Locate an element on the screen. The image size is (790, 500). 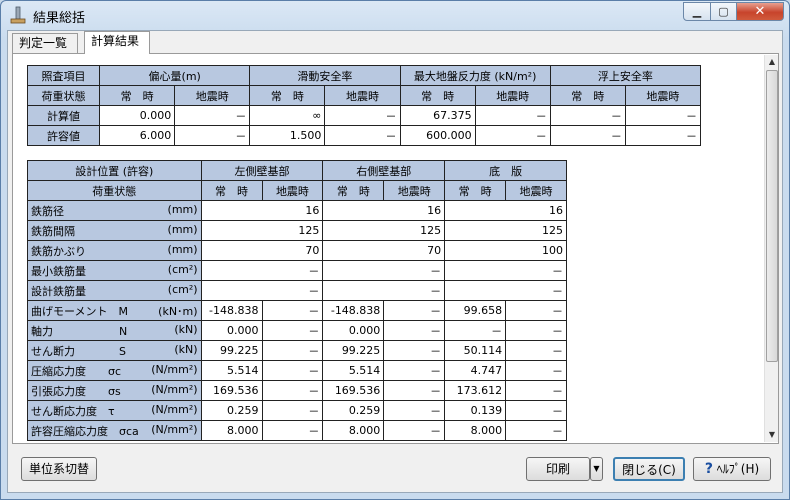
scroll-up-arrow-icon: ▲ is located at coordinates (772, 62).